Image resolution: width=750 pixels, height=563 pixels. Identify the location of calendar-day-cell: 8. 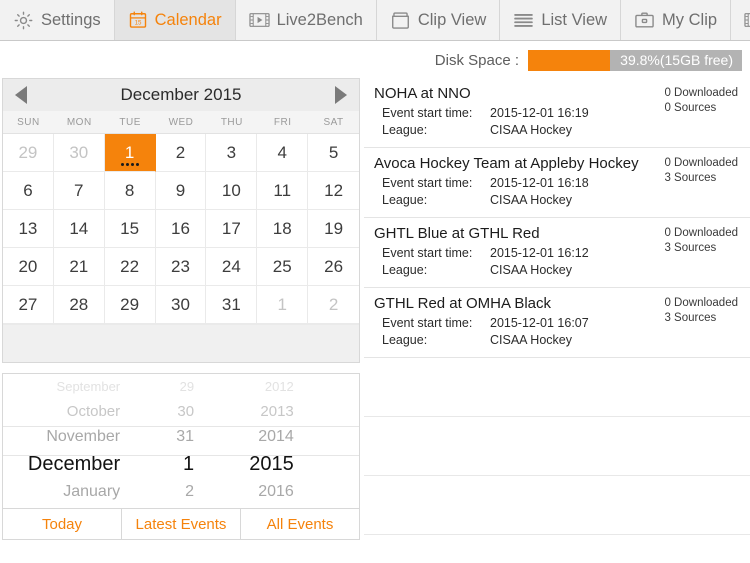
(130, 191).